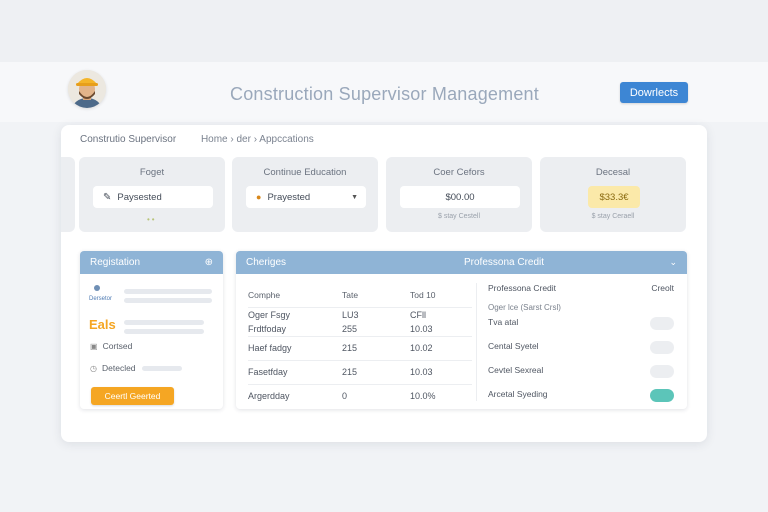  Describe the element at coordinates (94, 346) in the screenshot. I see `document-icon: ▣` at that location.